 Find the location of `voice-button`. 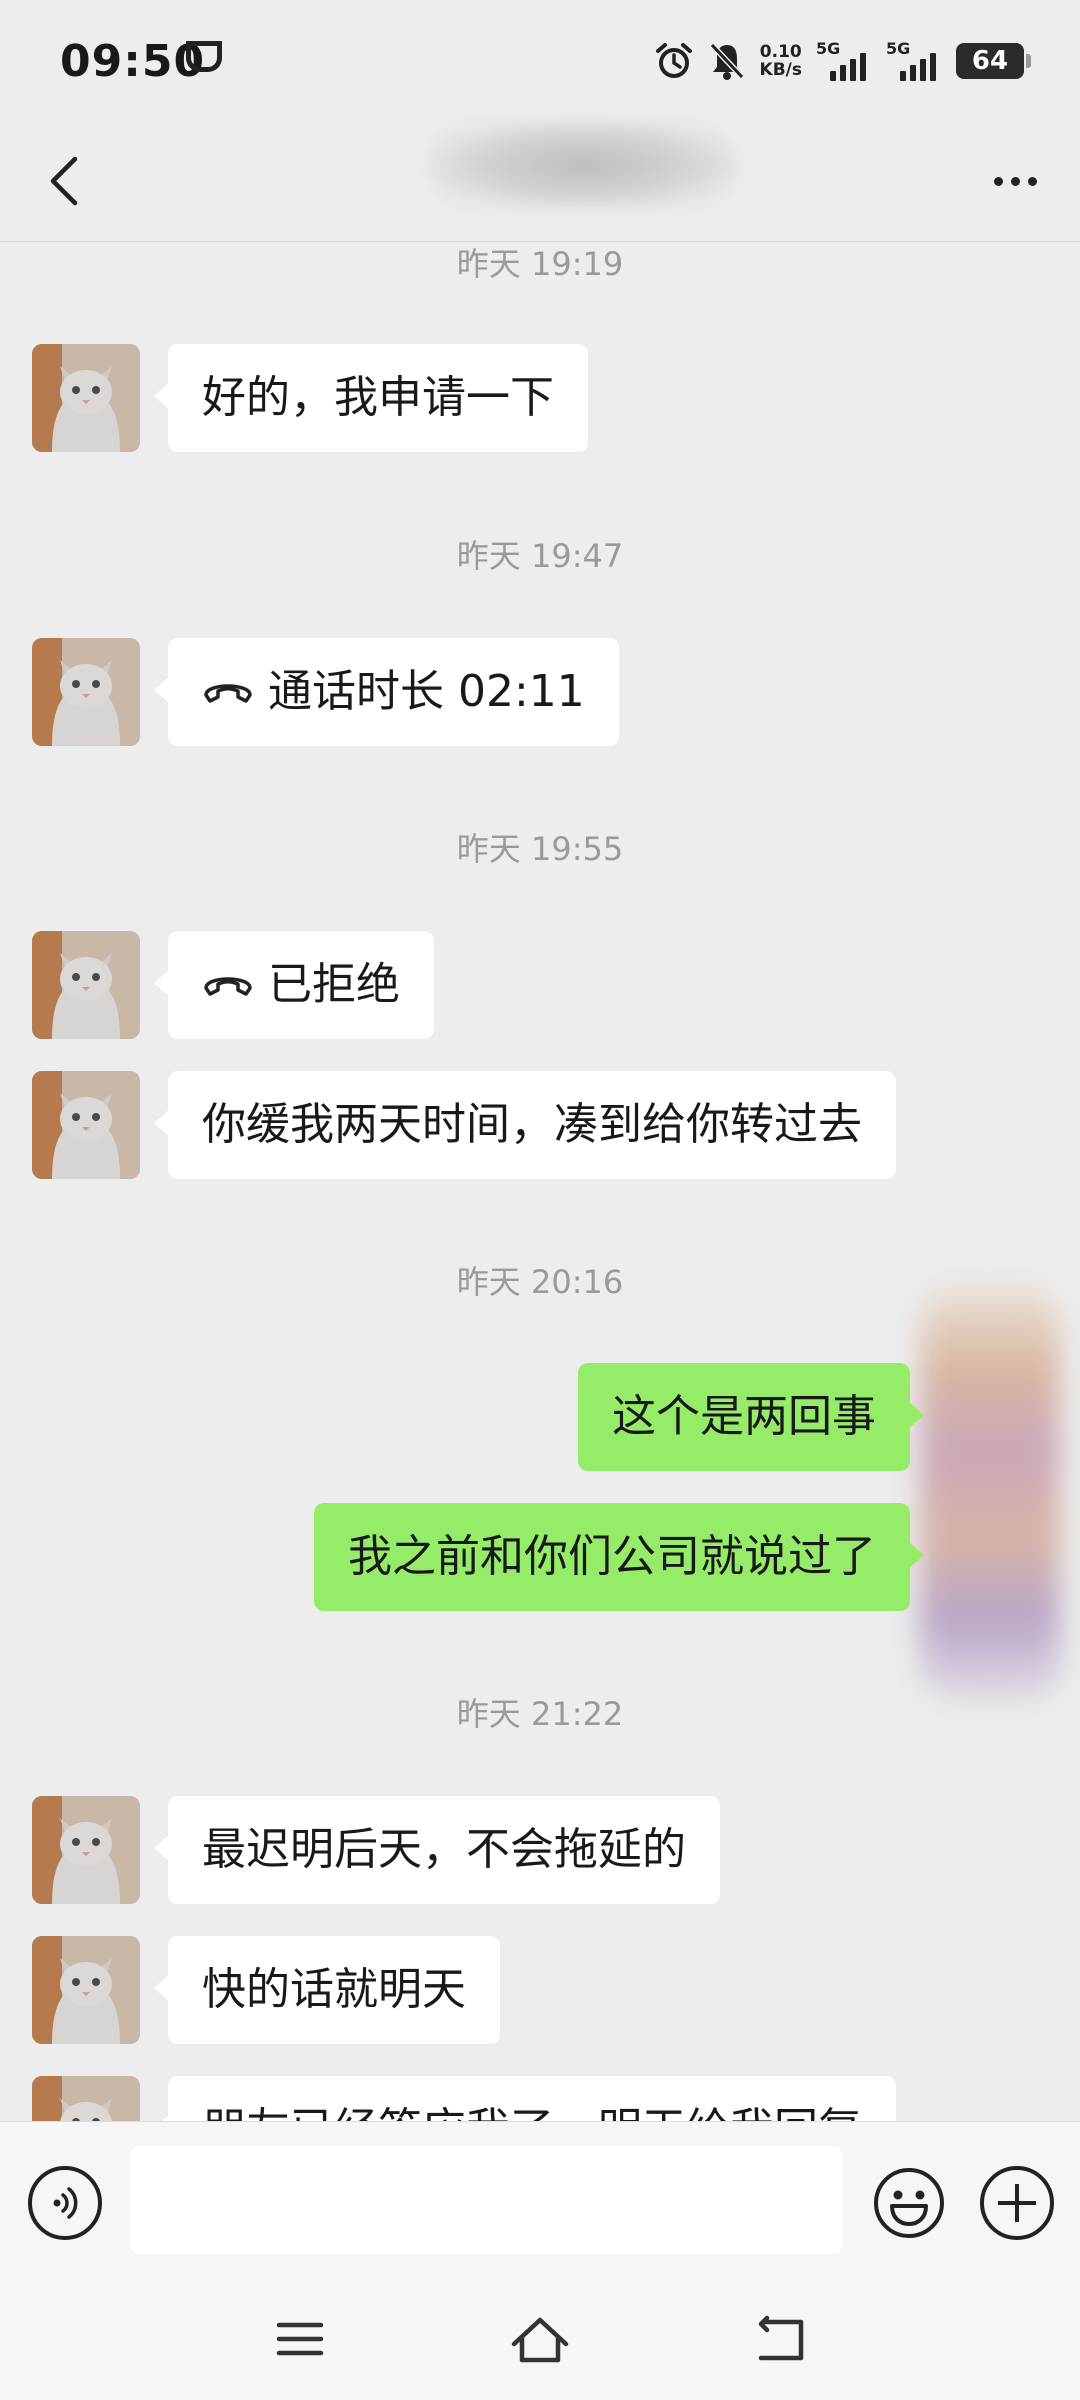

voice-button is located at coordinates (65, 2203).